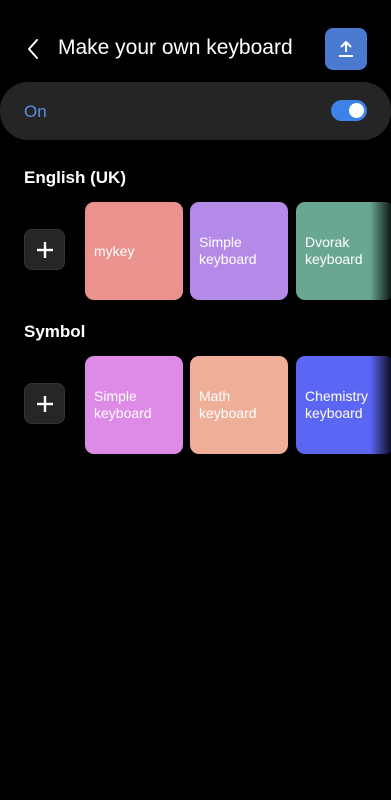 The height and width of the screenshot is (800, 391). I want to click on card-label: Dvorak keyboard, so click(334, 250).